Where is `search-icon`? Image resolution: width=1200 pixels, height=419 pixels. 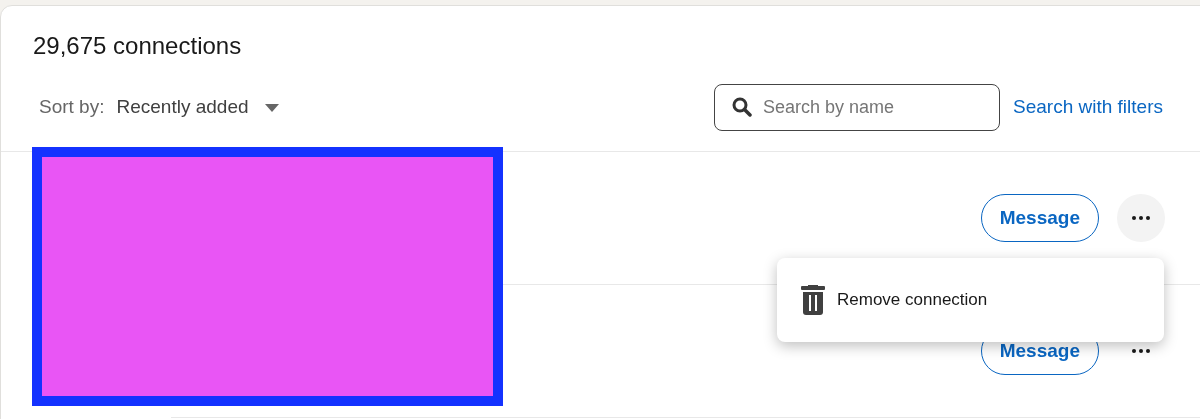
search-icon is located at coordinates (742, 107).